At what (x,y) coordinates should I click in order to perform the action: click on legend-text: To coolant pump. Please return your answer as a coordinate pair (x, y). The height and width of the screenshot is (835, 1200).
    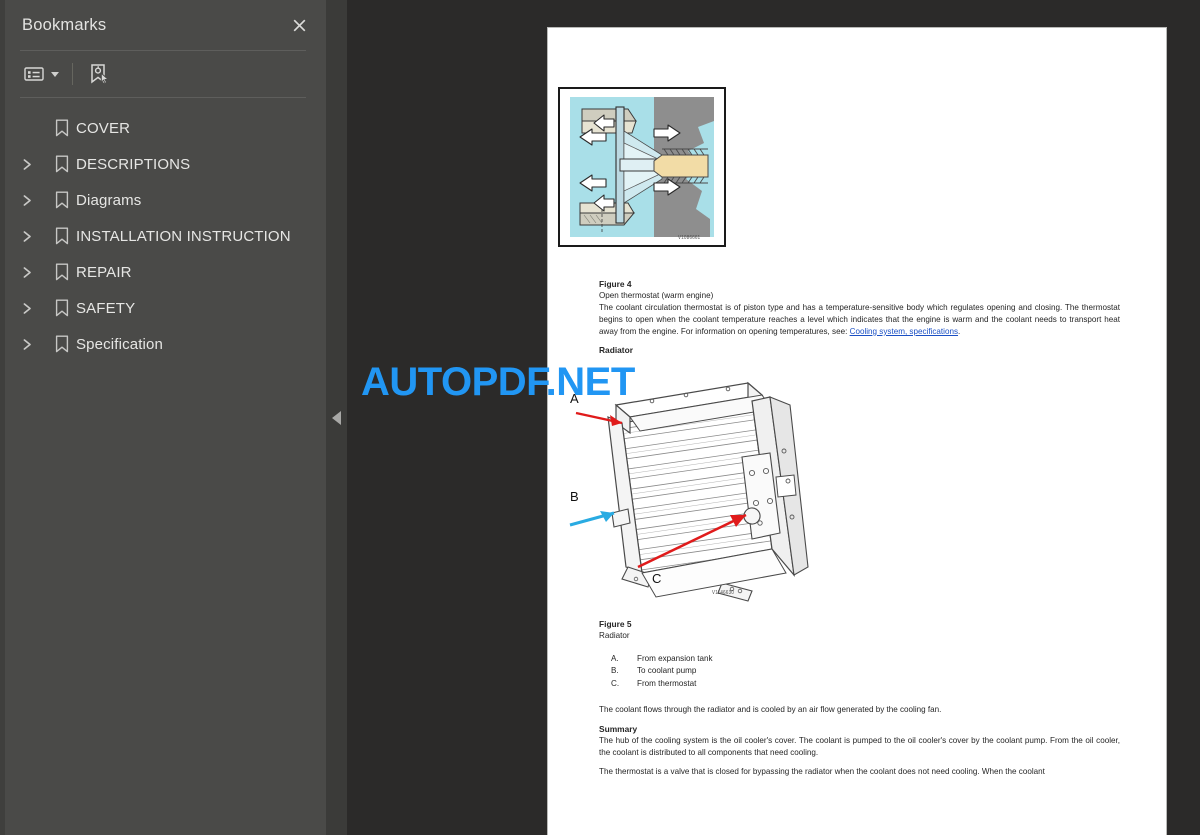
    Looking at the image, I should click on (667, 671).